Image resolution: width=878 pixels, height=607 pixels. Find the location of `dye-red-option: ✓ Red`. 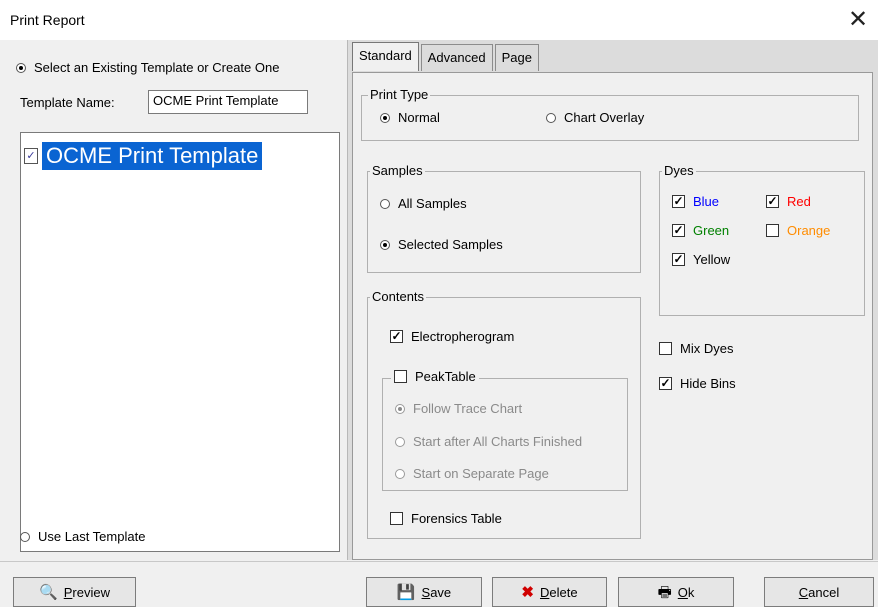

dye-red-option: ✓ Red is located at coordinates (788, 201).